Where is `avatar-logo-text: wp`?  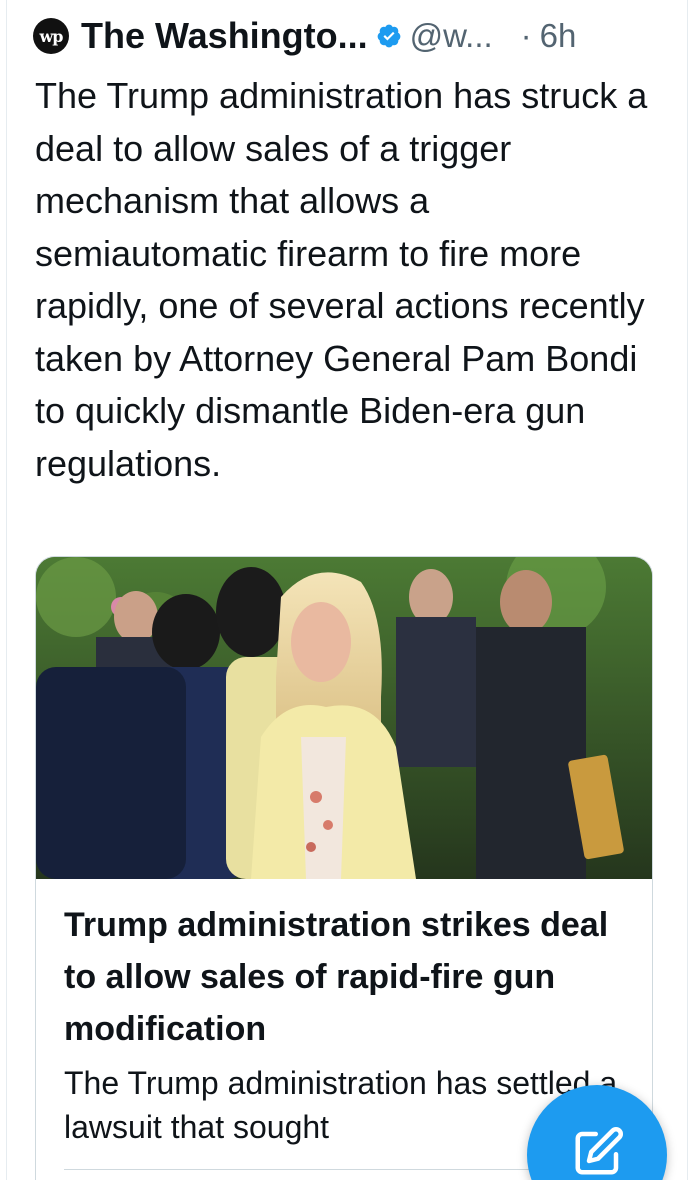
avatar-logo-text: wp is located at coordinates (51, 36).